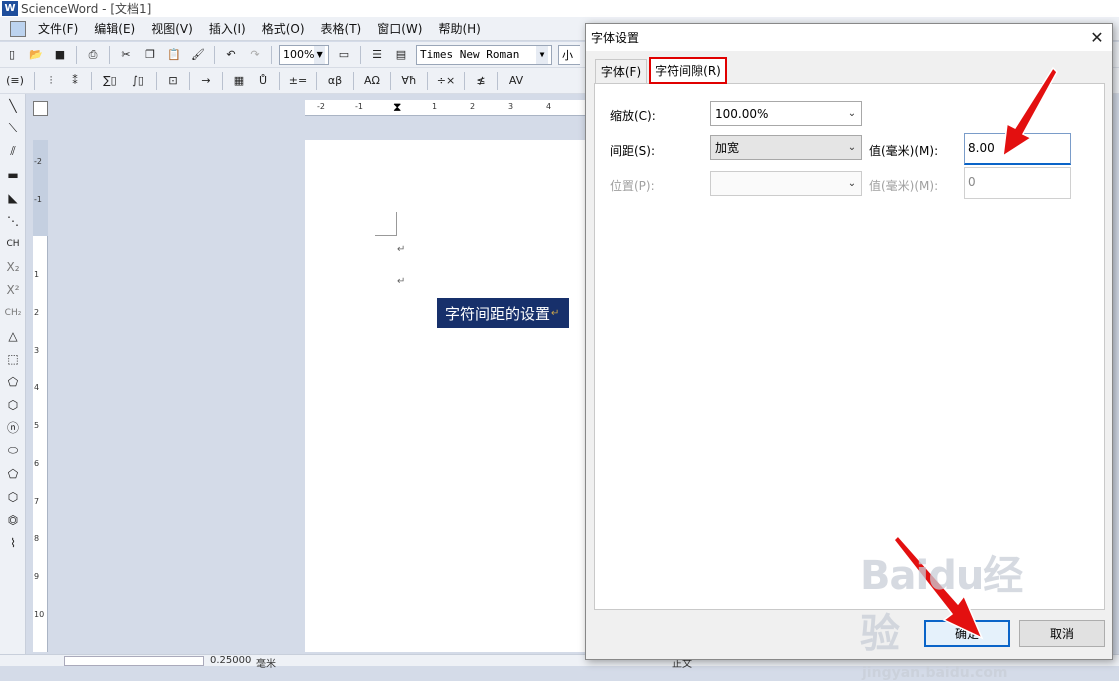  What do you see at coordinates (786, 147) in the screenshot?
I see `spacing-select: 加宽 ⌄` at bounding box center [786, 147].